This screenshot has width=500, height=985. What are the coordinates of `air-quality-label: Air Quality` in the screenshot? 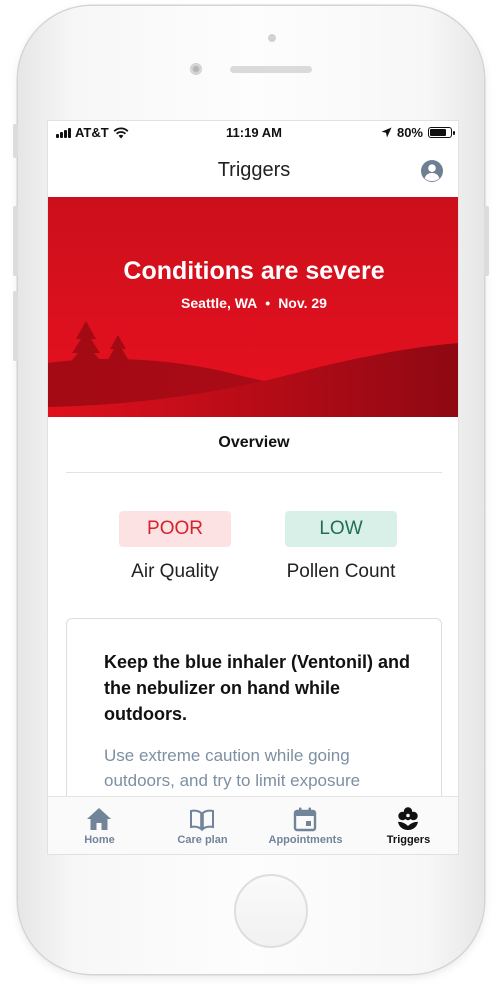 It's located at (175, 571).